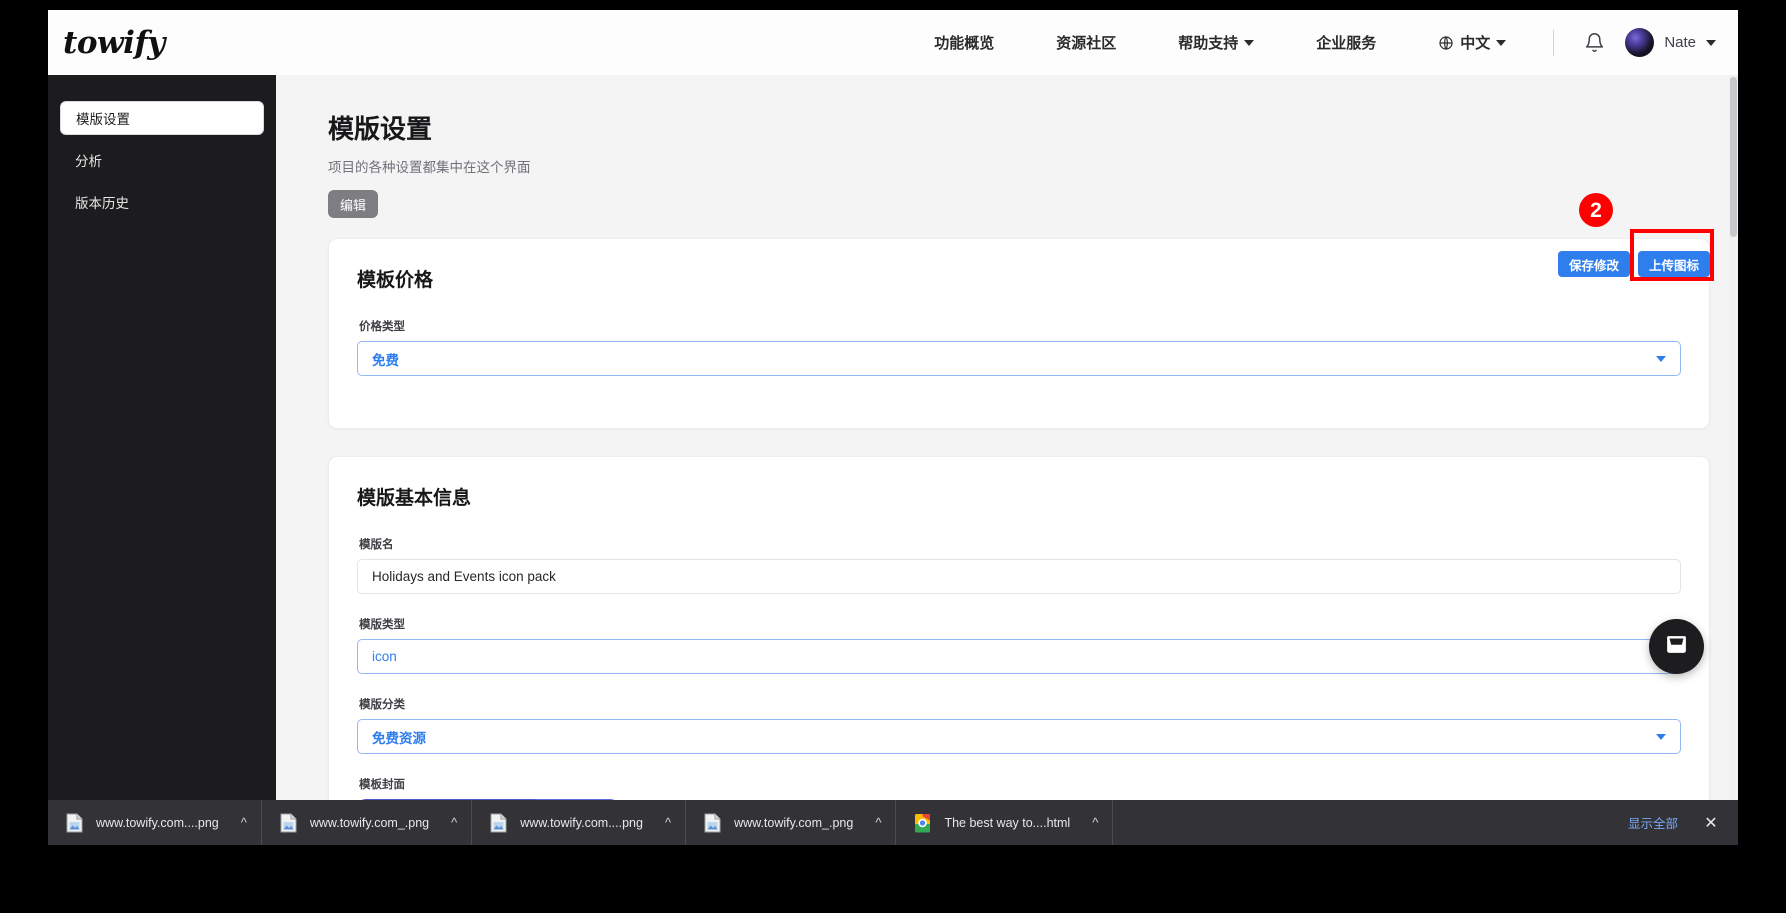 This screenshot has height=913, width=1786. I want to click on user-menu: Nate, so click(1670, 42).